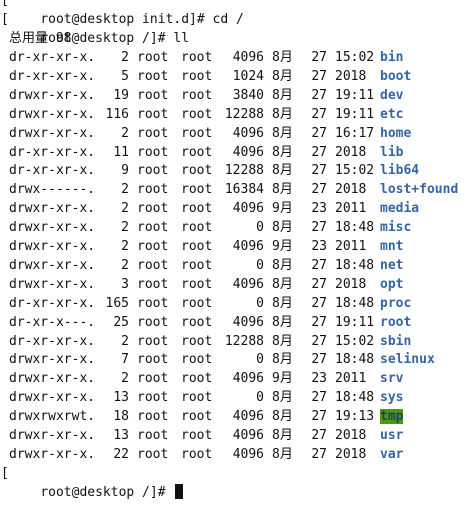 Image resolution: width=476 pixels, height=521 pixels. What do you see at coordinates (395, 341) in the screenshot?
I see `entry-name: sbin` at bounding box center [395, 341].